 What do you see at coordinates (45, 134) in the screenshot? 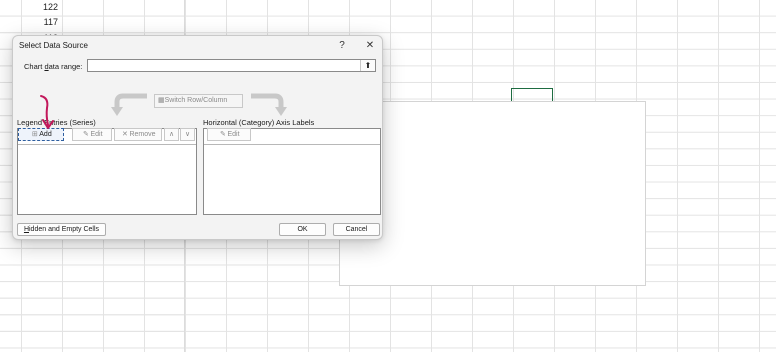
I see `add-label: Add` at bounding box center [45, 134].